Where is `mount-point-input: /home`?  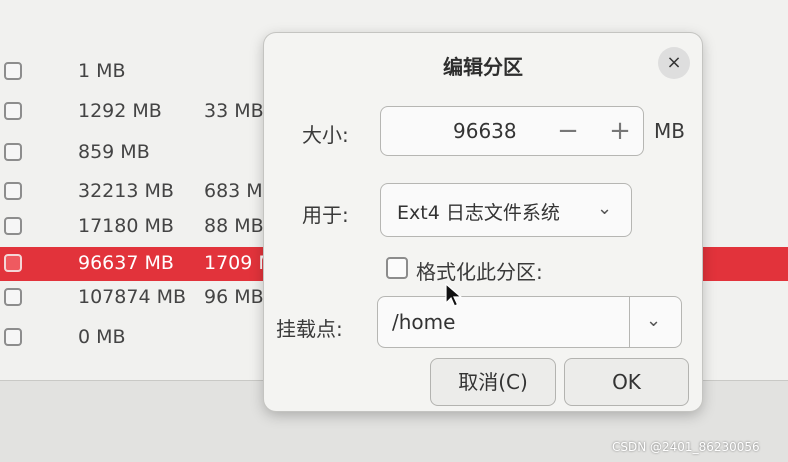
mount-point-input: /home is located at coordinates (423, 322).